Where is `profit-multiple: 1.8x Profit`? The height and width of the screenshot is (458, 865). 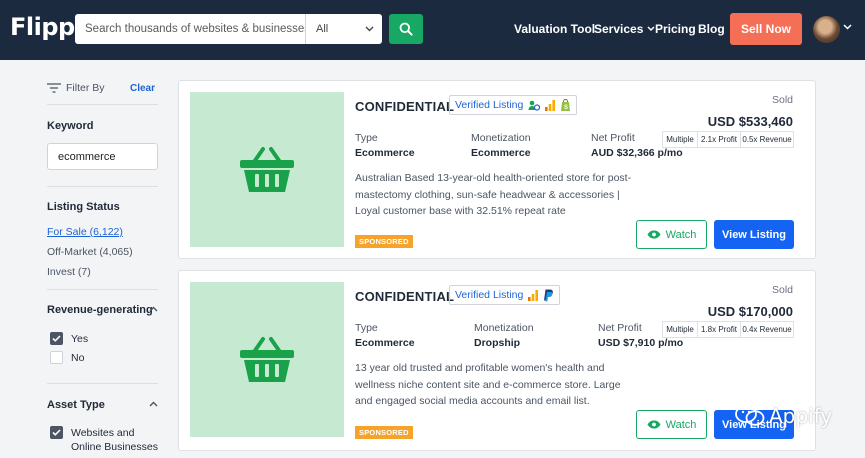
profit-multiple: 1.8x Profit is located at coordinates (719, 329).